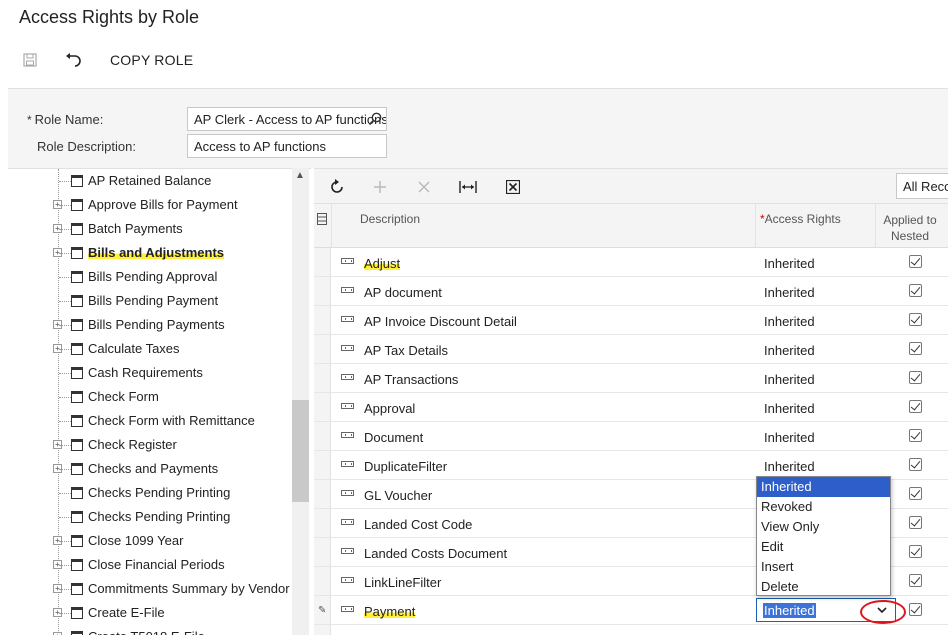 Image resolution: width=948 pixels, height=635 pixels. What do you see at coordinates (300, 175) in the screenshot?
I see `scroll-up-icon: ▲` at bounding box center [300, 175].